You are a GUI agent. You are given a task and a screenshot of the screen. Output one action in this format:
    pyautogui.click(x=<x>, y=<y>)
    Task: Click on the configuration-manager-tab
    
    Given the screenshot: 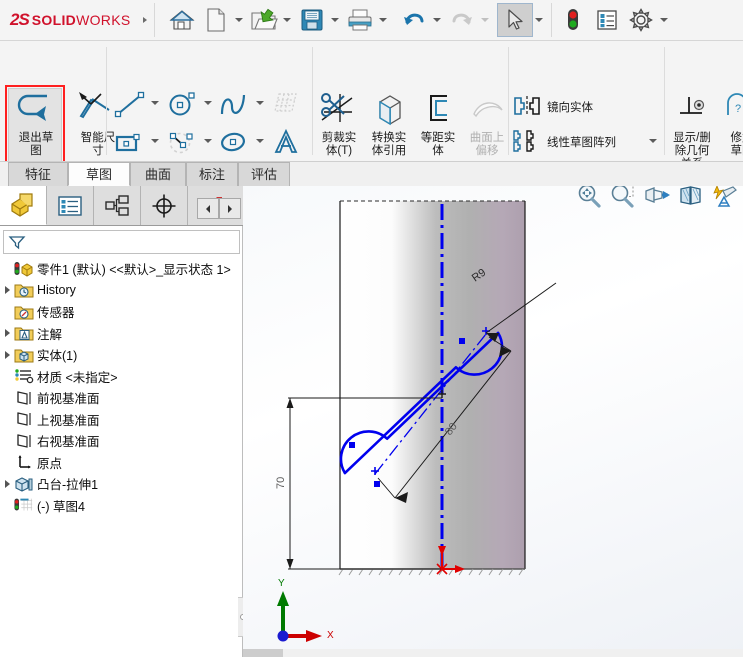 What is the action you would take?
    pyautogui.click(x=117, y=205)
    